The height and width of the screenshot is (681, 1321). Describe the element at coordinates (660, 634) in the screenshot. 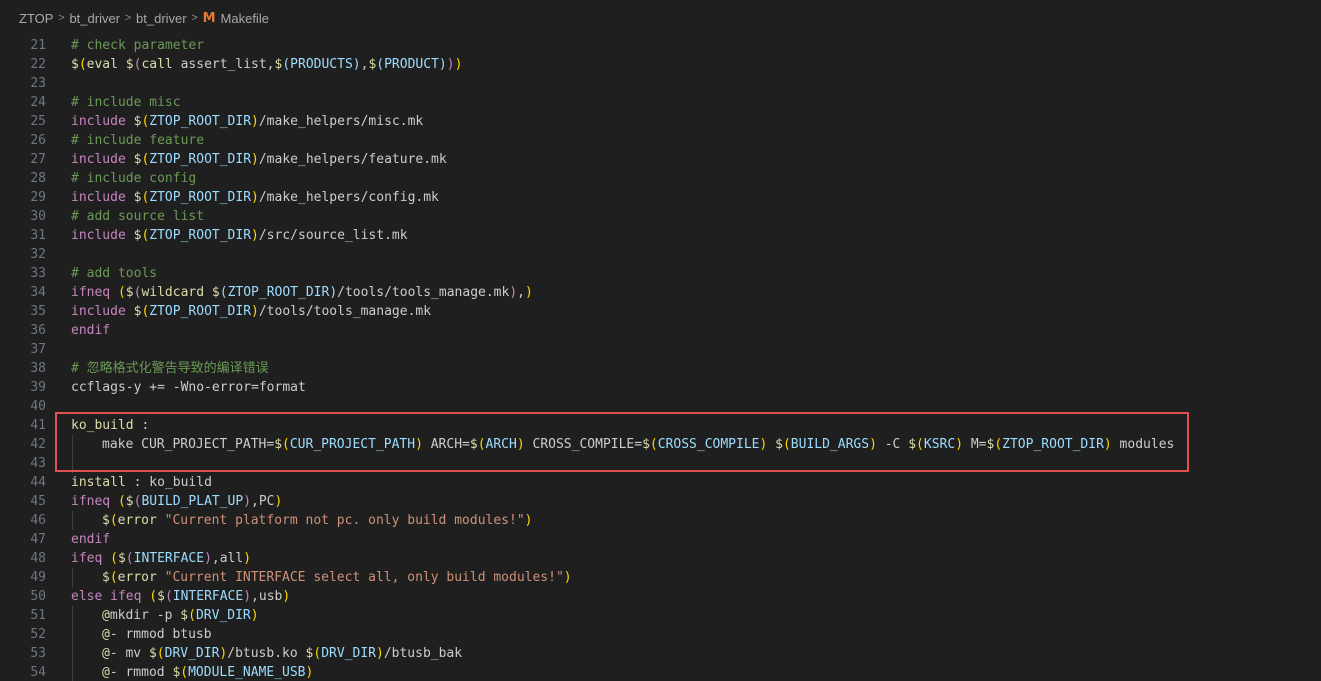

I see `code-line: 52 @- rmmod btusb` at that location.